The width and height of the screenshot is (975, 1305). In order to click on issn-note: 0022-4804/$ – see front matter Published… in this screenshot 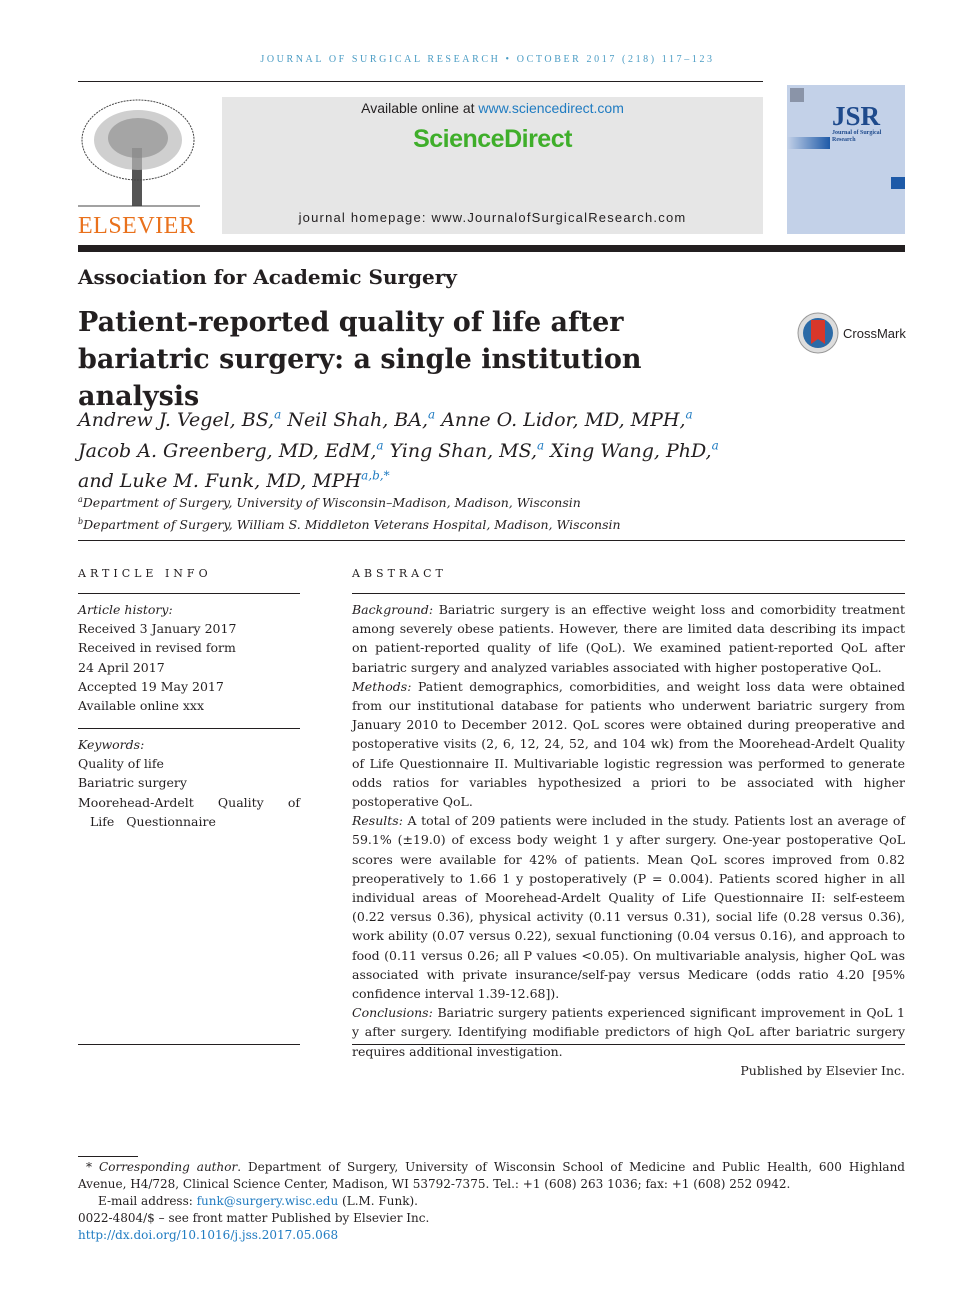, I will do `click(254, 1218)`.